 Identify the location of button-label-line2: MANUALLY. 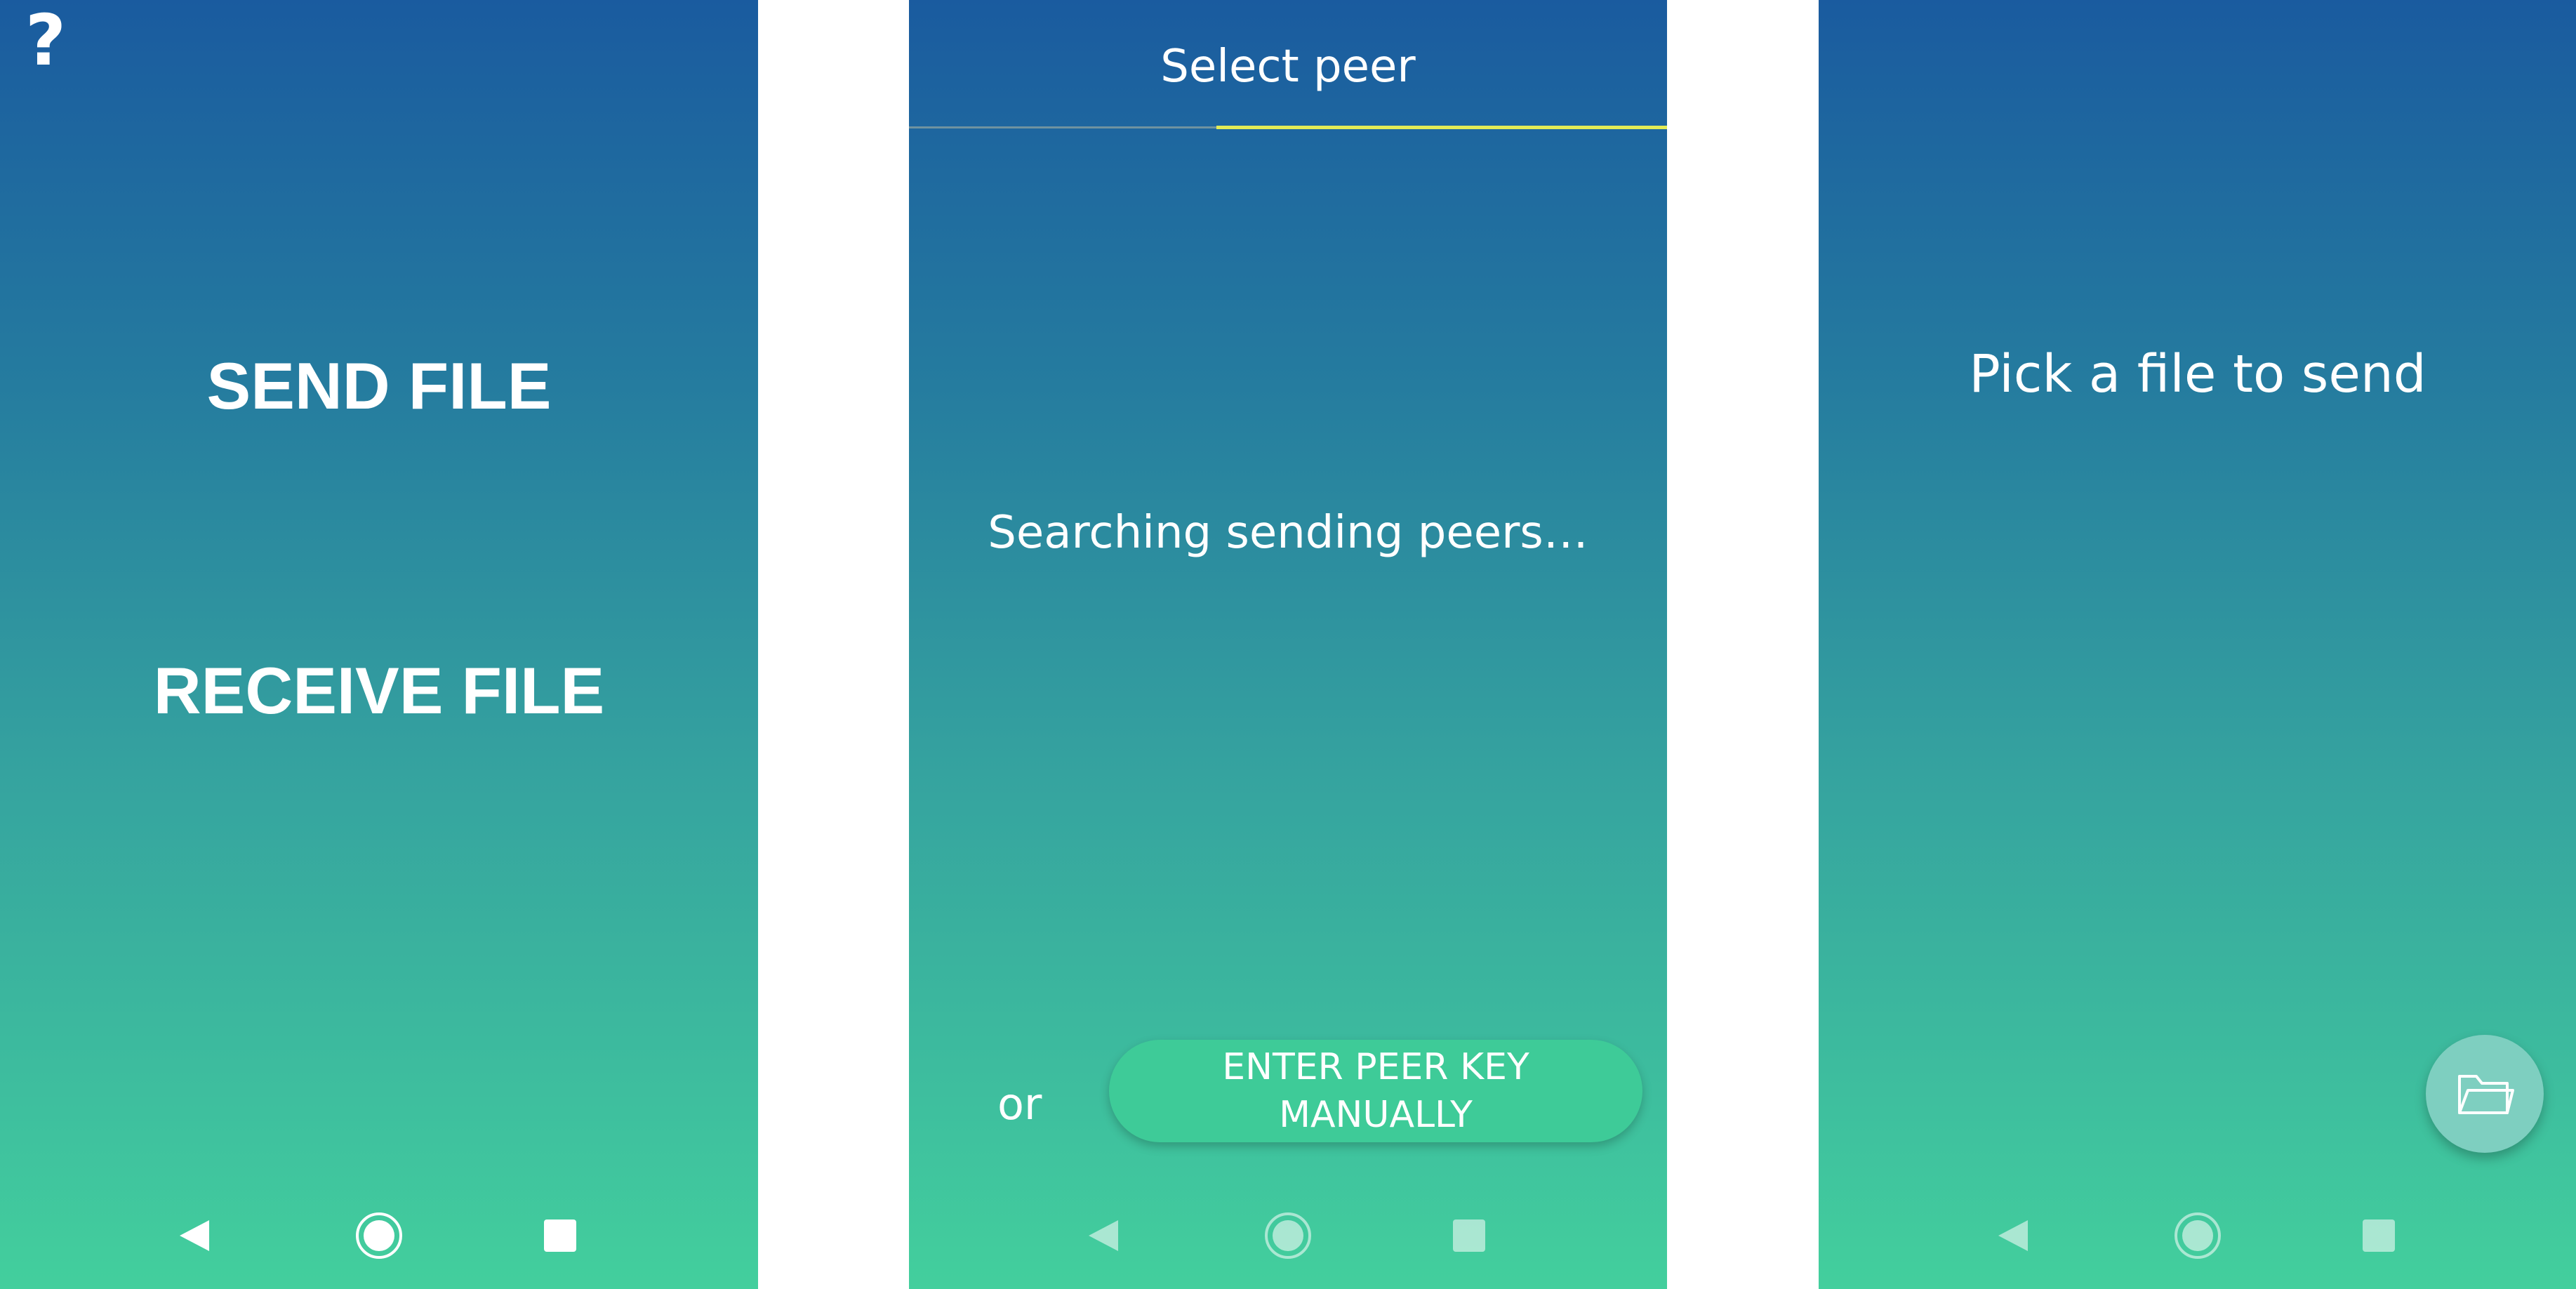
(1376, 1115).